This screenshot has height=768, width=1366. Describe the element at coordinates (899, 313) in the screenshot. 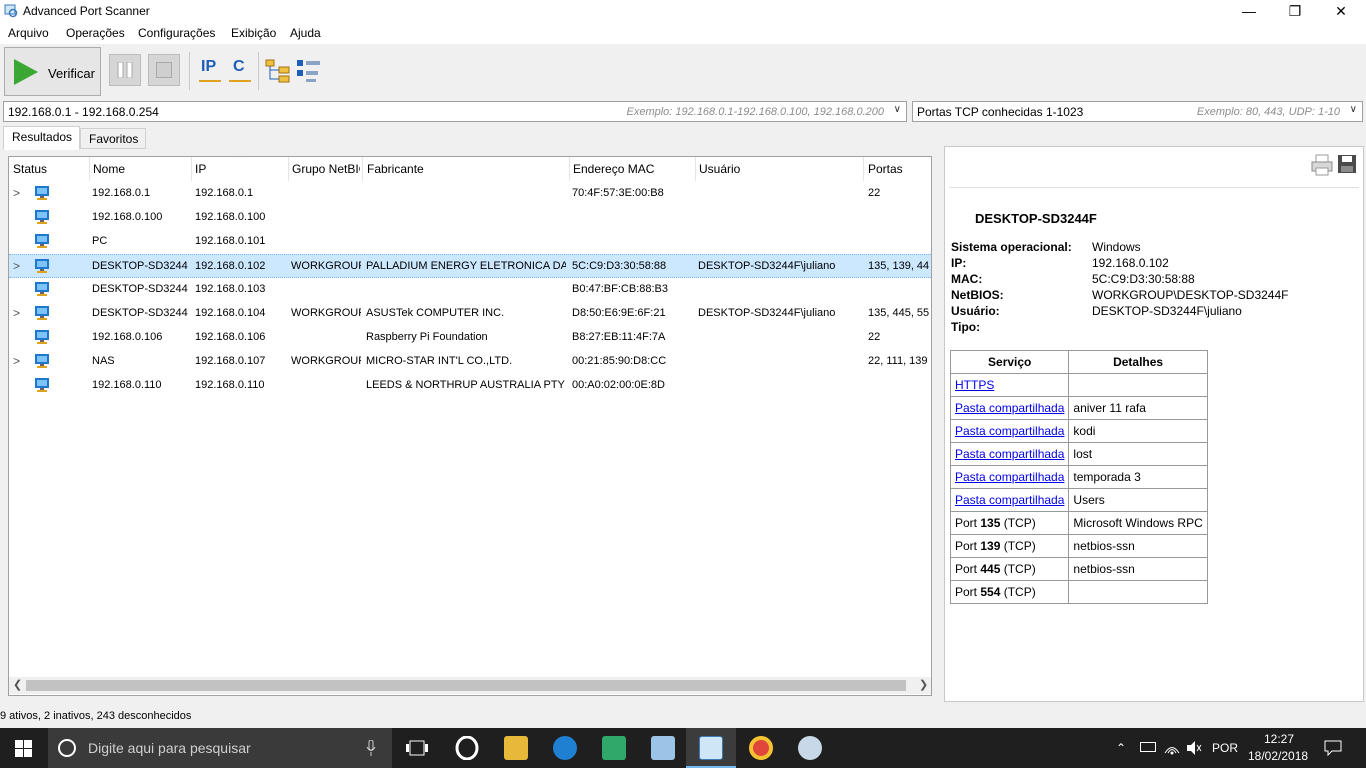

I see `cell-ports: 135, 445, 55` at that location.